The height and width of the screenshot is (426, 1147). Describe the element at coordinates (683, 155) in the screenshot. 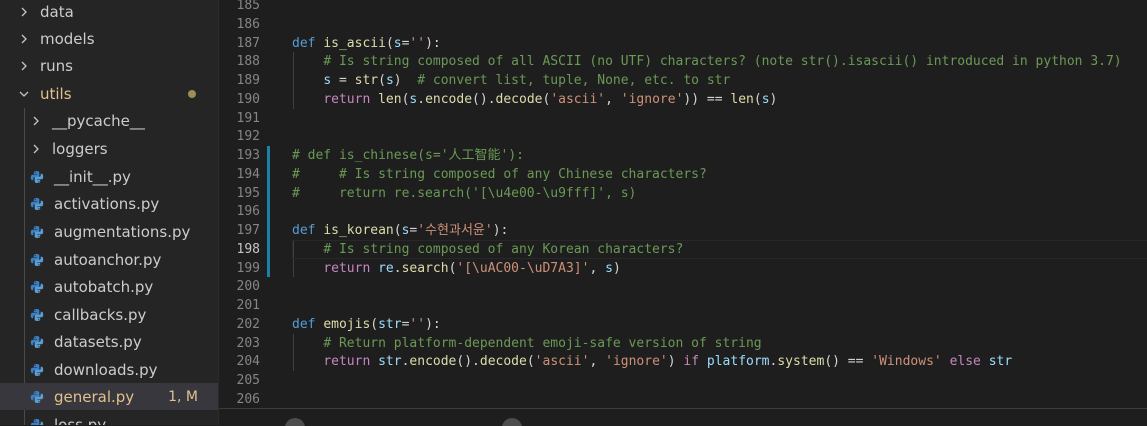

I see `code-line: 193 # def is_chinese(s='人工智能'):` at that location.